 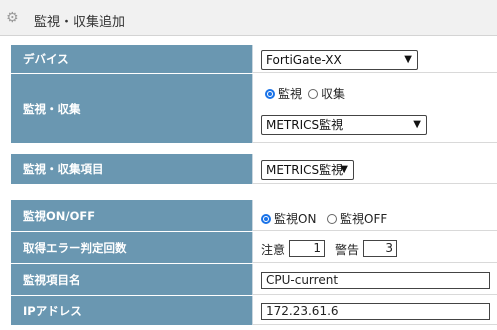 I want to click on ip-value-cell: 172.23.61.6, so click(x=375, y=310).